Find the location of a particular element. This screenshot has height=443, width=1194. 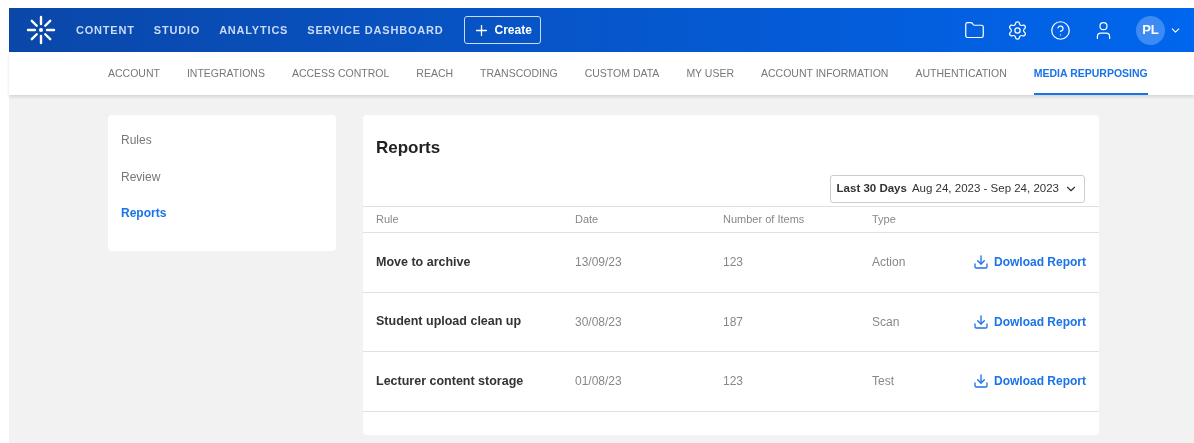

avatar: PL is located at coordinates (1150, 30).